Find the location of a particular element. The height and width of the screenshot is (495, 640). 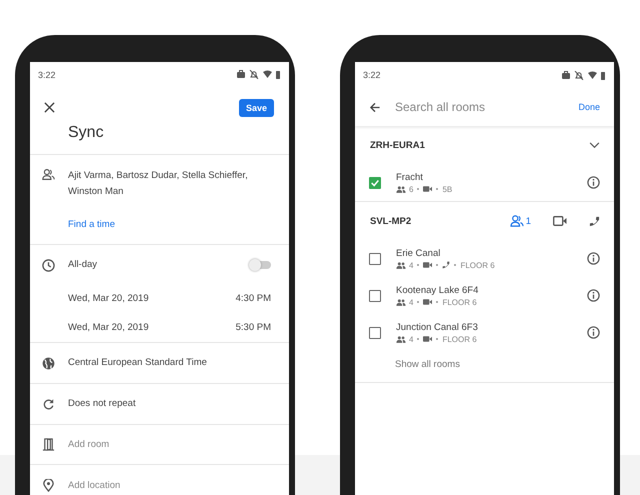

video-camera-icon is located at coordinates (560, 221).